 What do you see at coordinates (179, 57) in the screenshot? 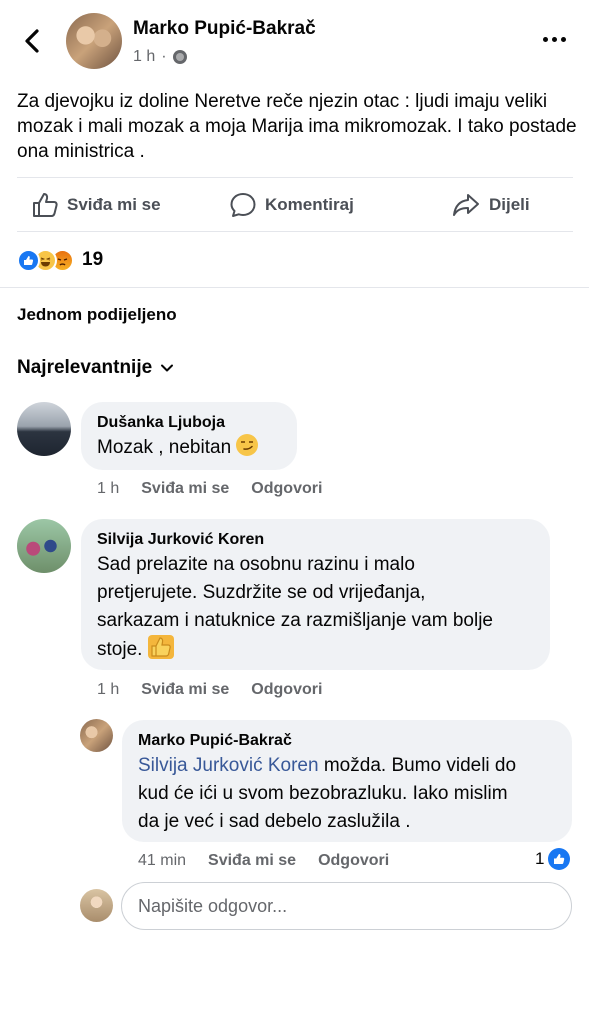
I see `globe-icon` at bounding box center [179, 57].